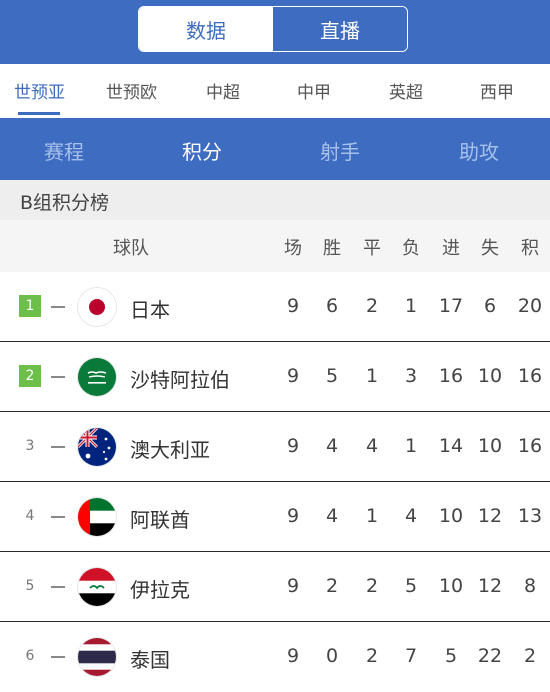 This screenshot has width=550, height=692. Describe the element at coordinates (97, 377) in the screenshot. I see `saudi-arabia-flag-icon` at that location.